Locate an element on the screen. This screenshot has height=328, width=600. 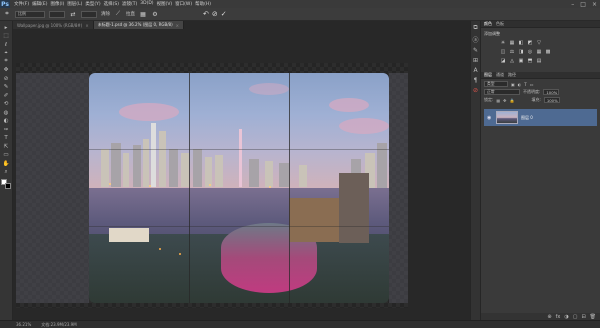
tab-color: 颜色 is located at coordinates (488, 24).